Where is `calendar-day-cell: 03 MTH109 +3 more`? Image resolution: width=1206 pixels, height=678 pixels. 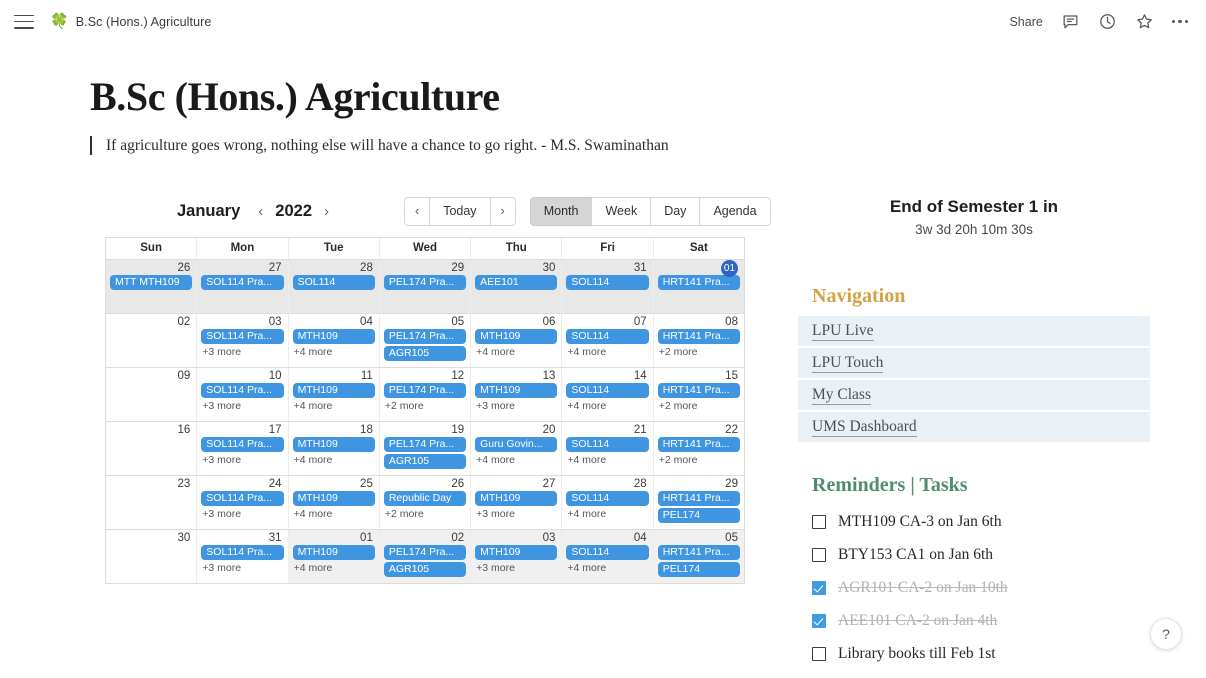
calendar-day-cell: 03 MTH109 +3 more is located at coordinates (517, 557).